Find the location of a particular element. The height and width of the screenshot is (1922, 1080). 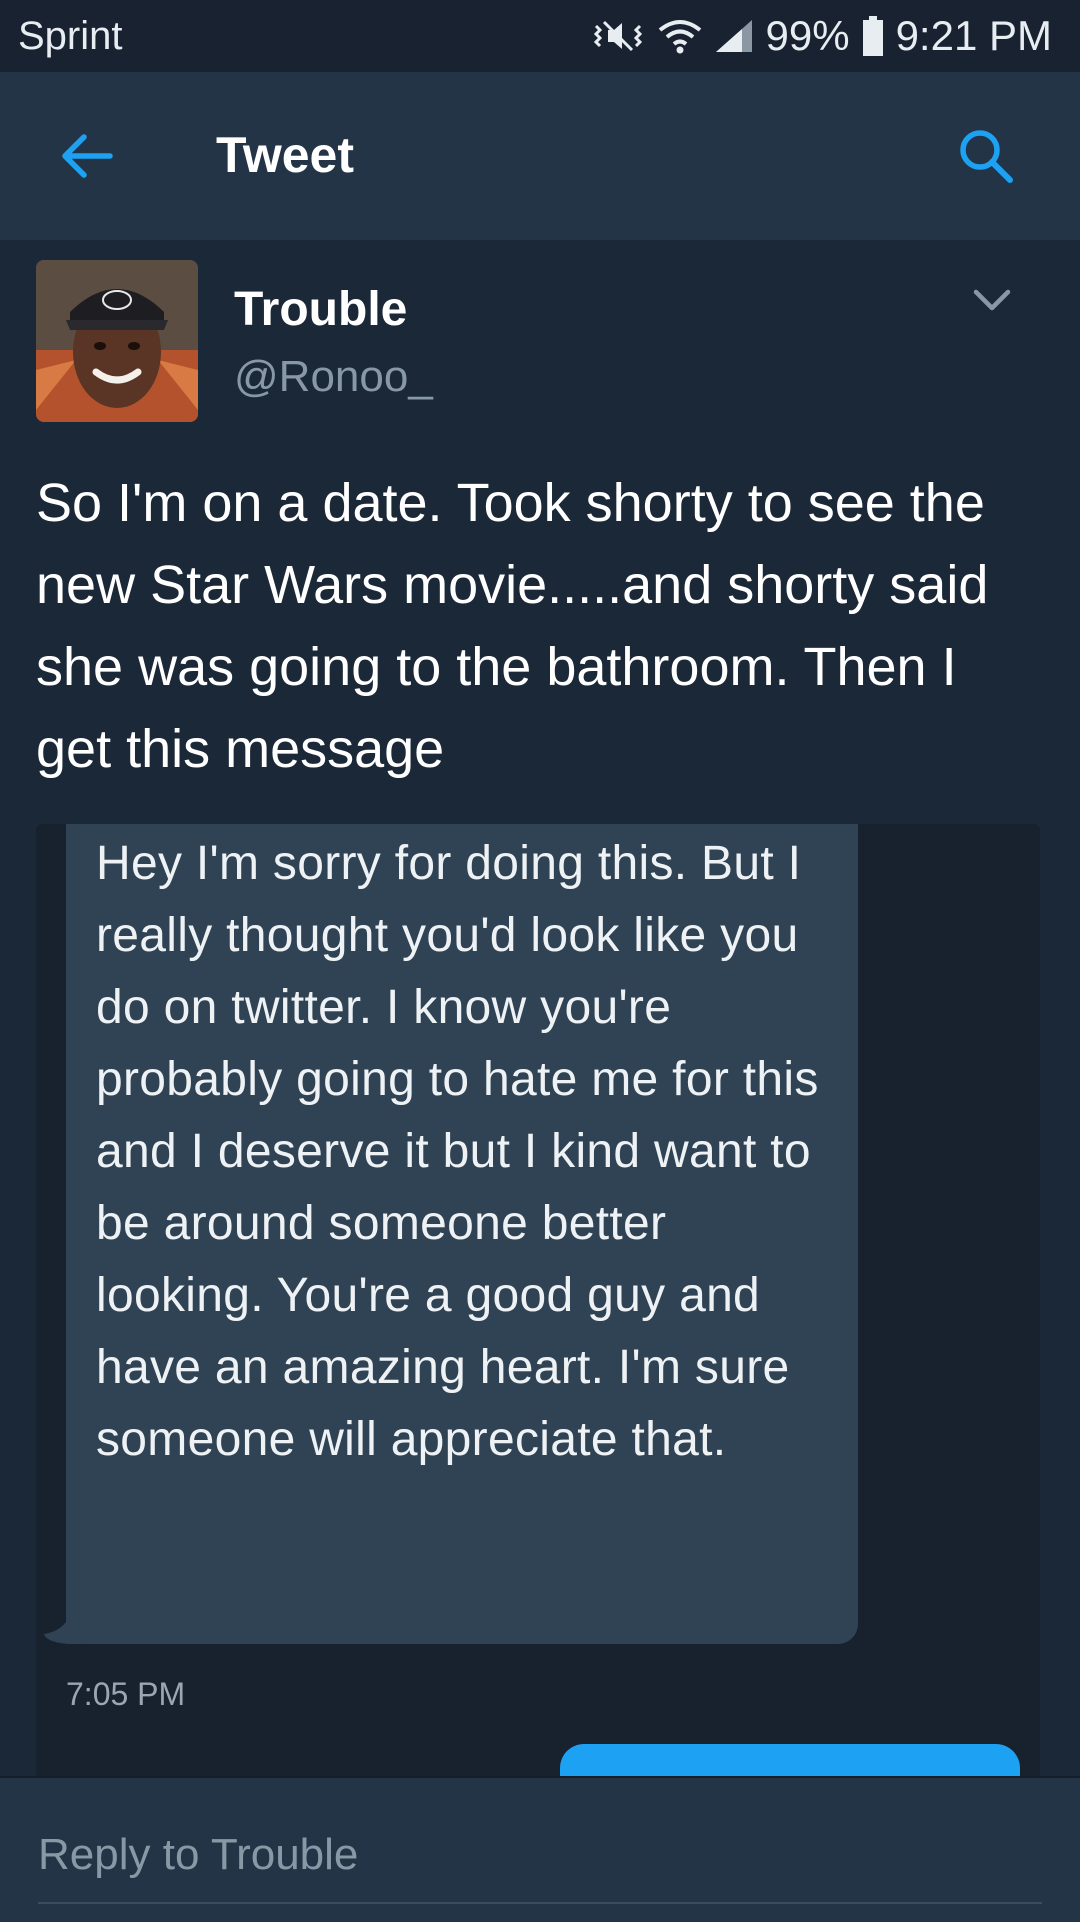

mute-vibrate-icon is located at coordinates (618, 36).